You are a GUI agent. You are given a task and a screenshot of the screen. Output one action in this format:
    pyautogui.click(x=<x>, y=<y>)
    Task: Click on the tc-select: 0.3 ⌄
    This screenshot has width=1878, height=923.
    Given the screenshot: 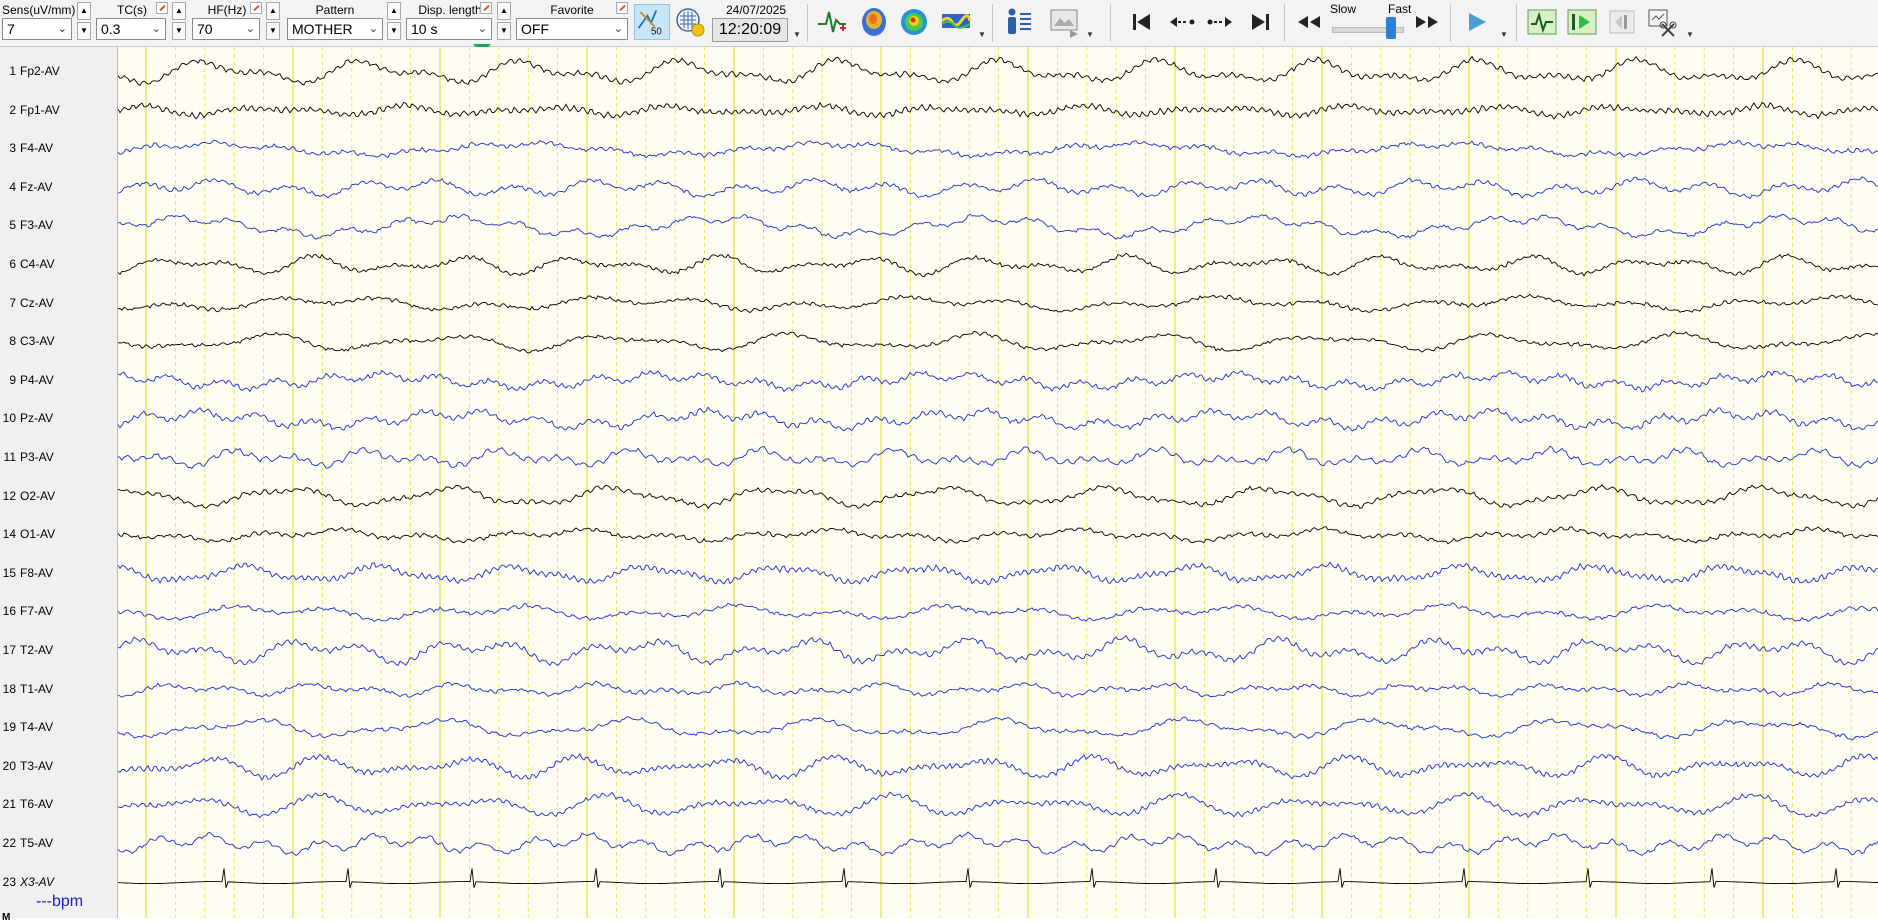 What is the action you would take?
    pyautogui.click(x=131, y=29)
    